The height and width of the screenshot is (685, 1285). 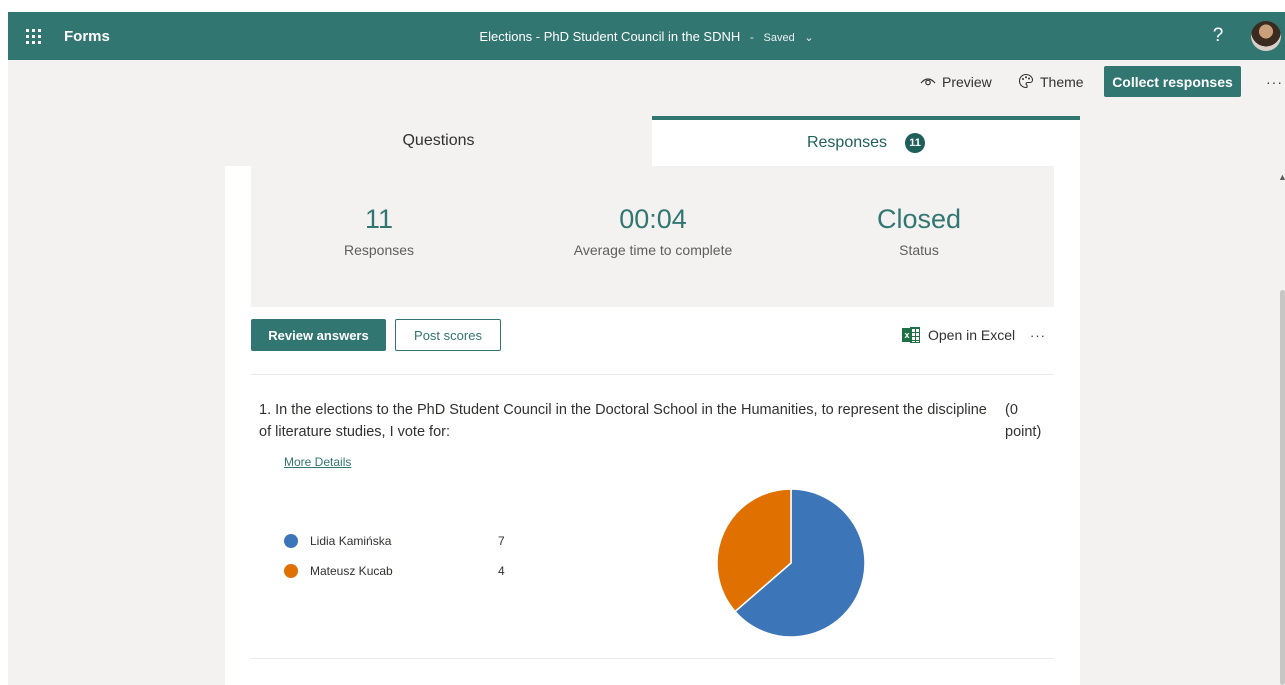 I want to click on tab-questions: Questions, so click(x=438, y=141).